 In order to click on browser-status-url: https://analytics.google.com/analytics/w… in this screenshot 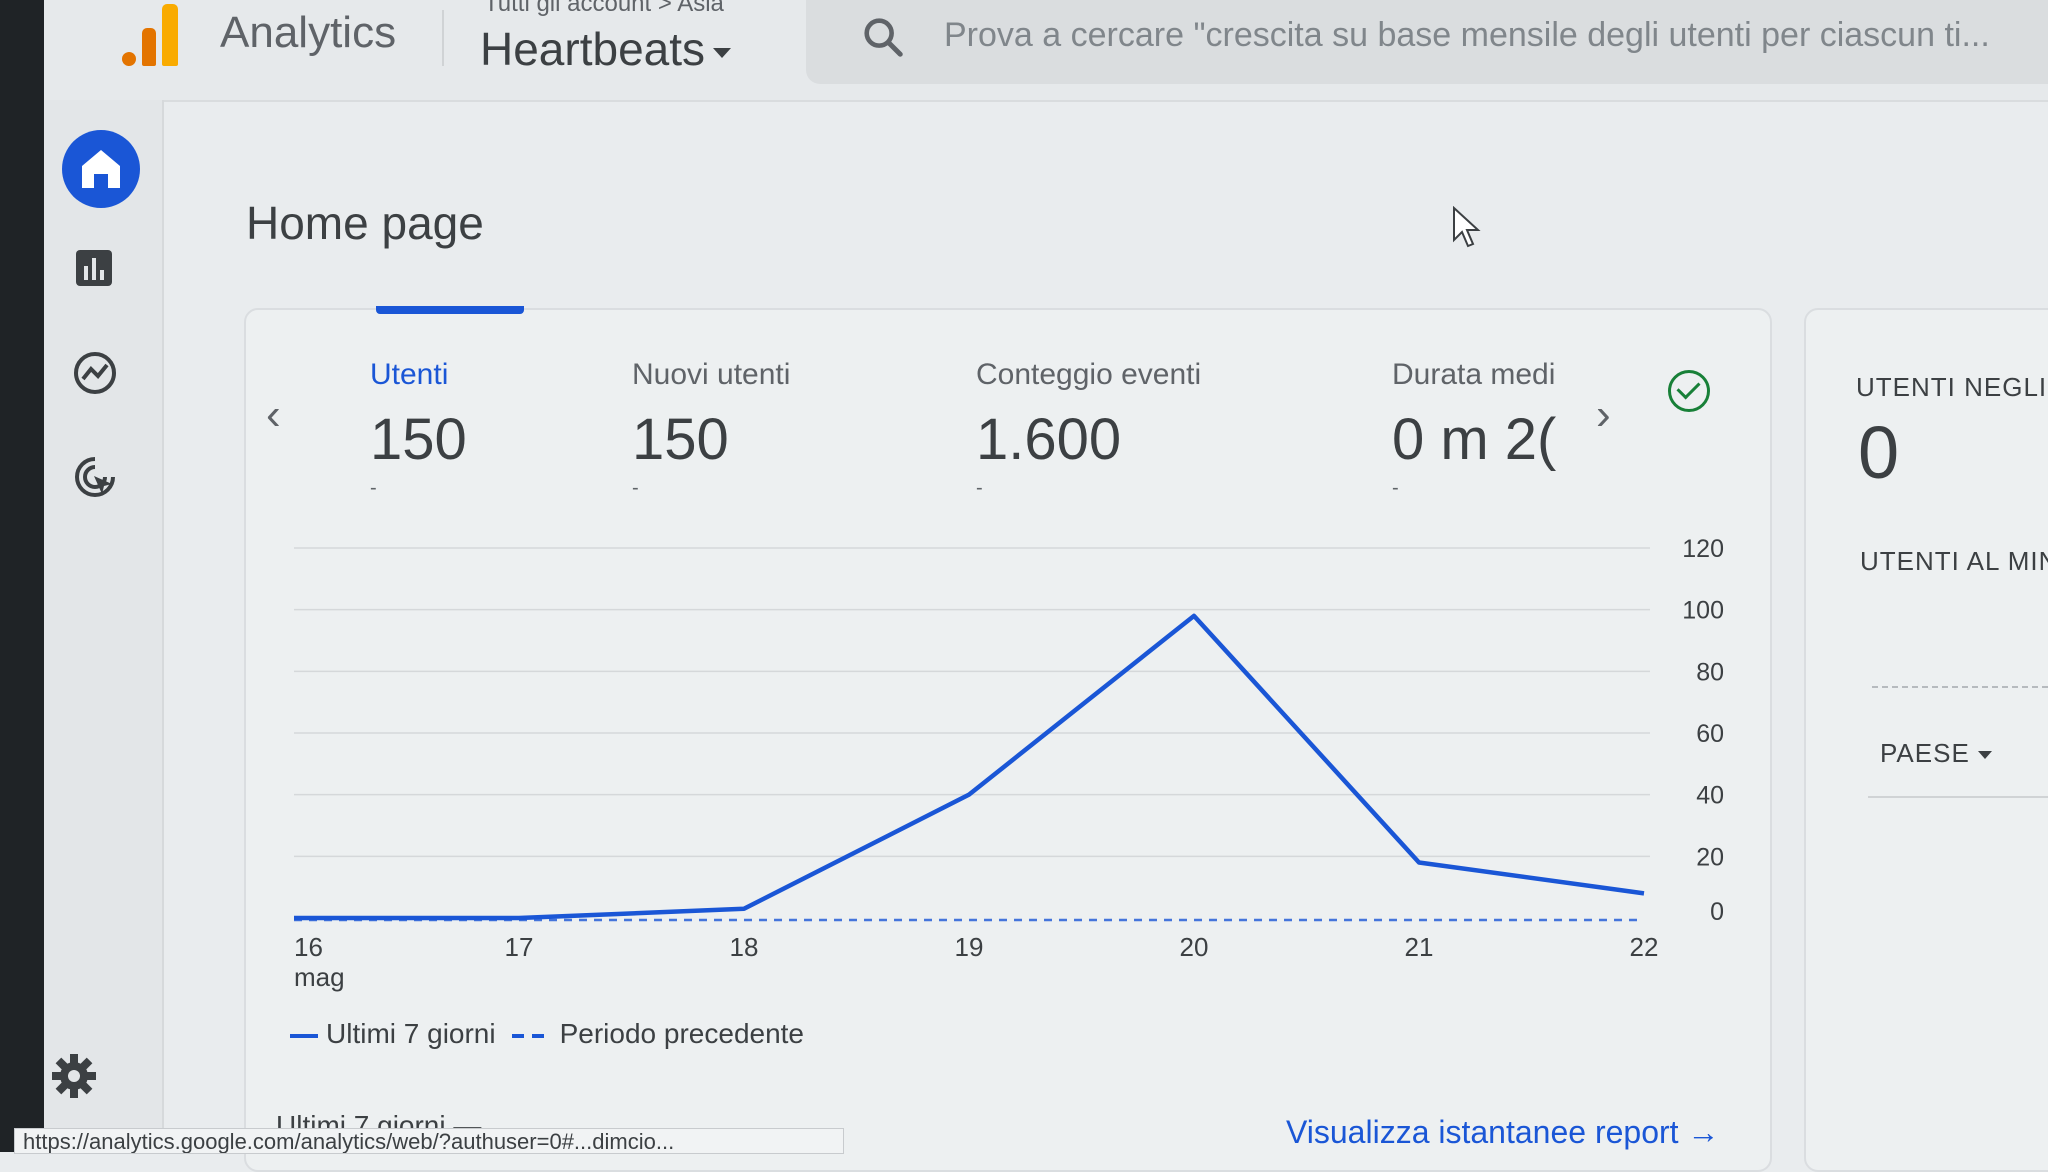, I will do `click(429, 1141)`.